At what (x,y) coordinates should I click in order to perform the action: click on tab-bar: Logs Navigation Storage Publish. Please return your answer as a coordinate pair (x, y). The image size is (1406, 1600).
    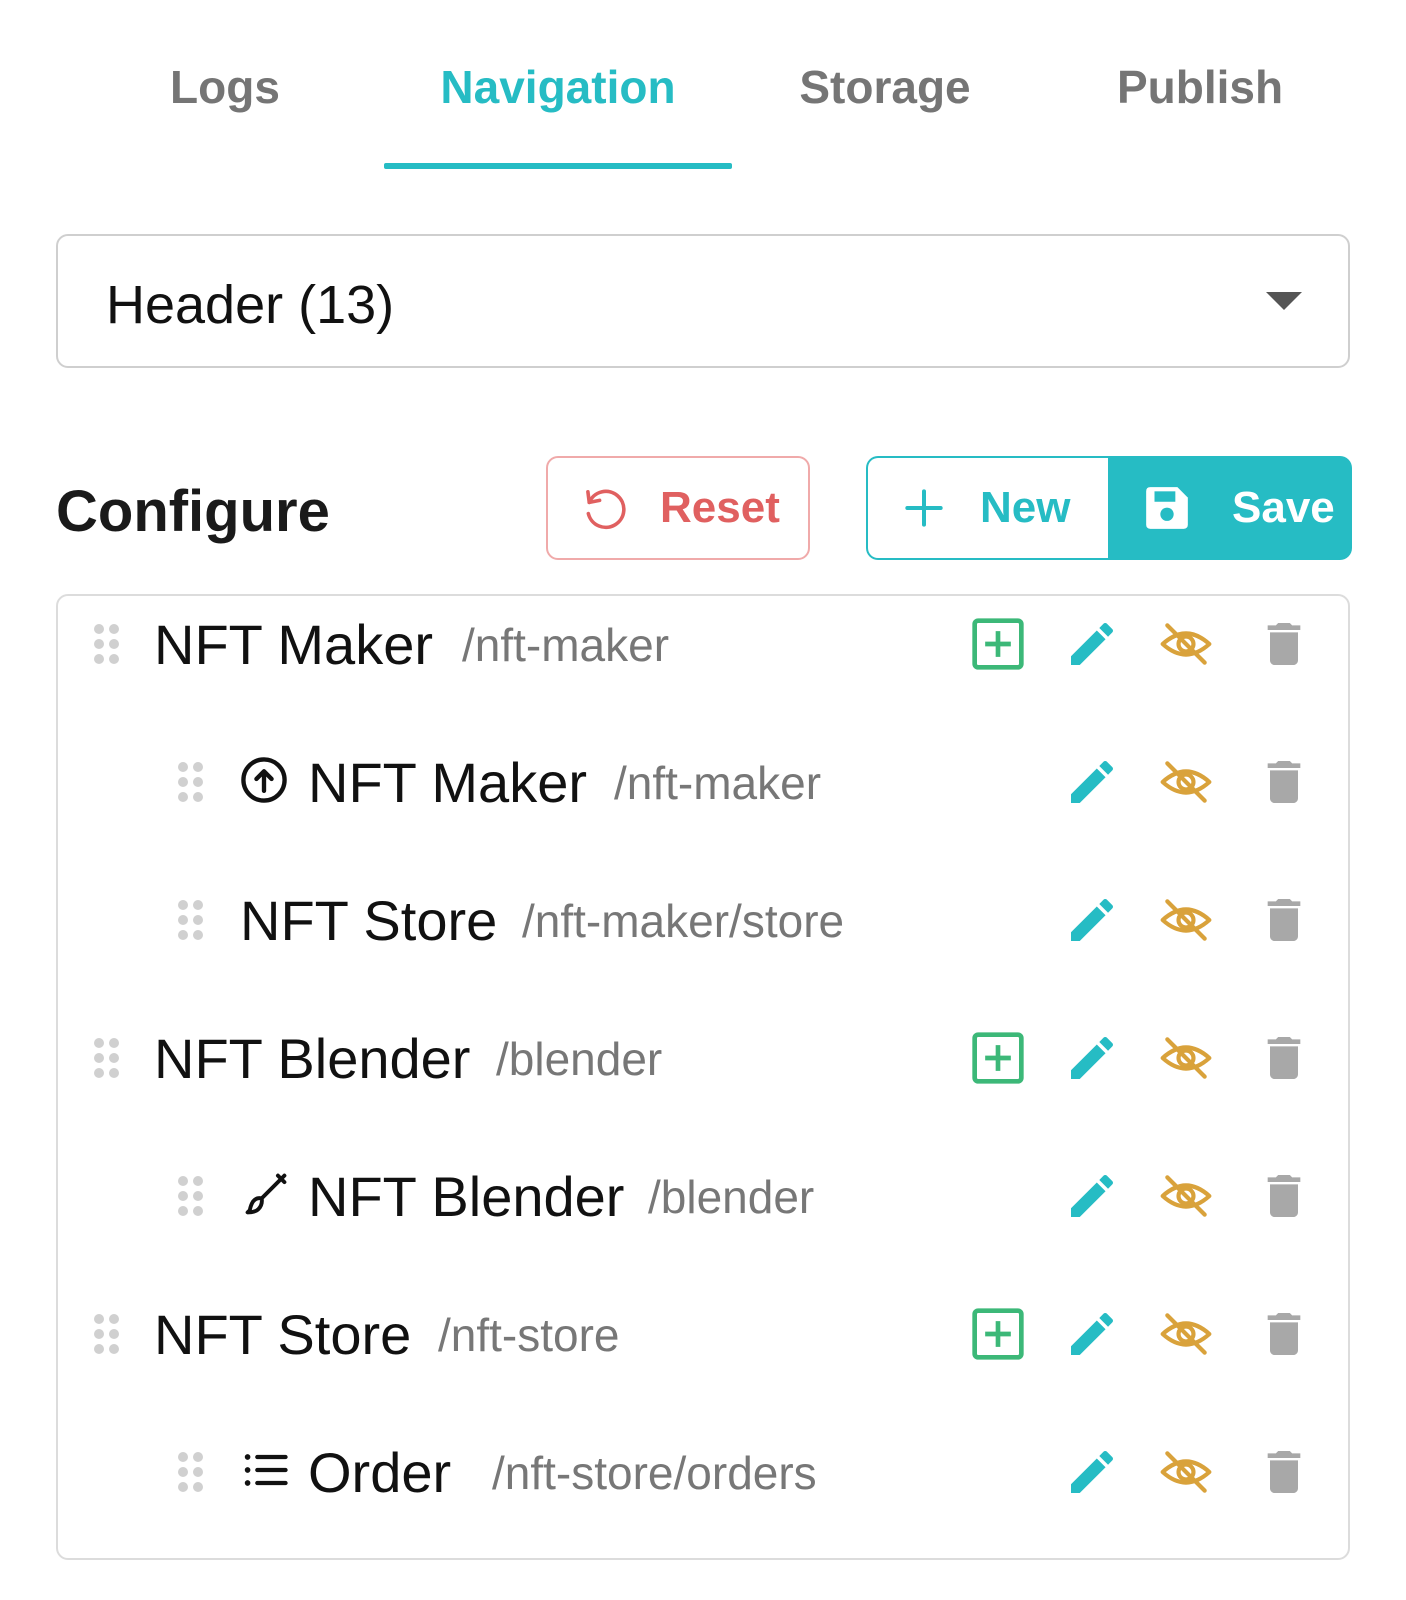
    Looking at the image, I should click on (703, 87).